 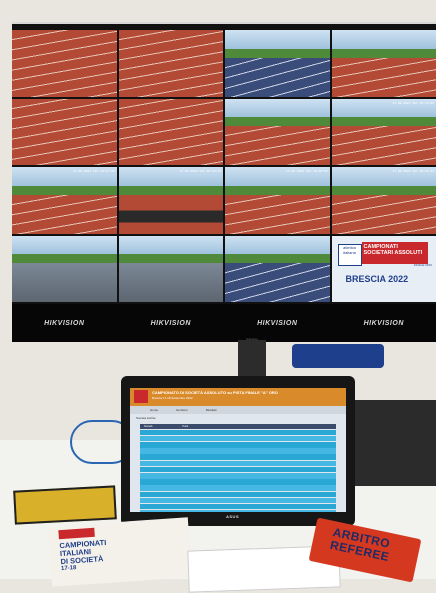 I want to click on results-site-subtitle: Brescia 17-18 Settembre 2022, so click(x=172, y=398).